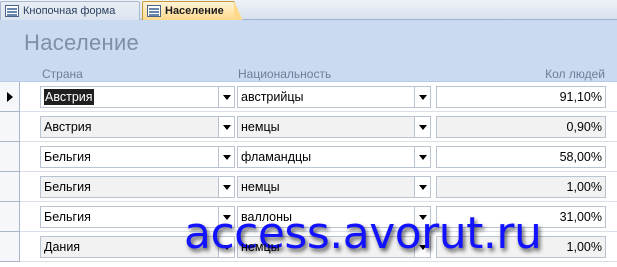  What do you see at coordinates (521, 187) in the screenshot?
I see `people-field: 1,00%` at bounding box center [521, 187].